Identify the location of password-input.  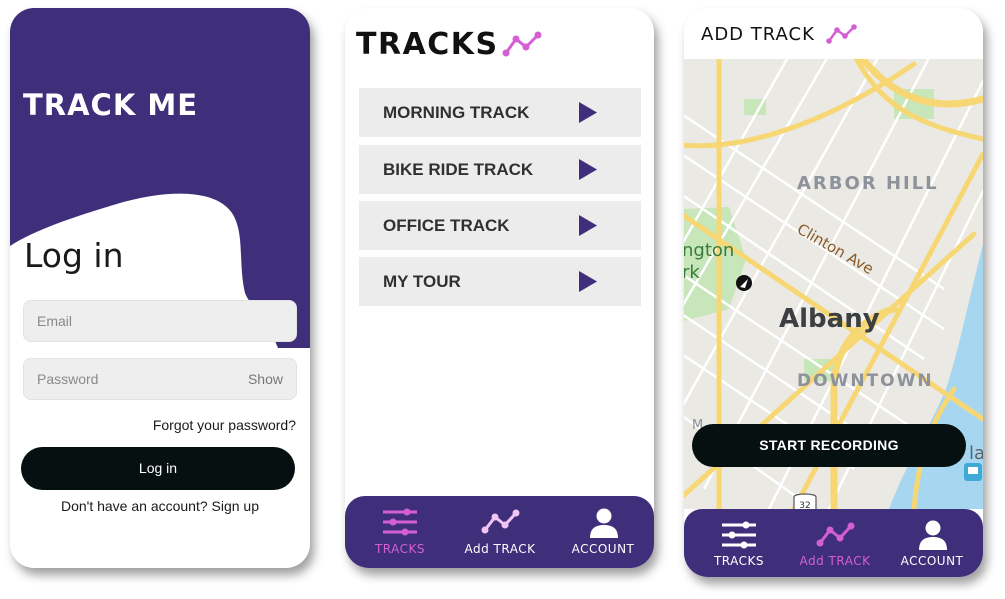
(130, 379).